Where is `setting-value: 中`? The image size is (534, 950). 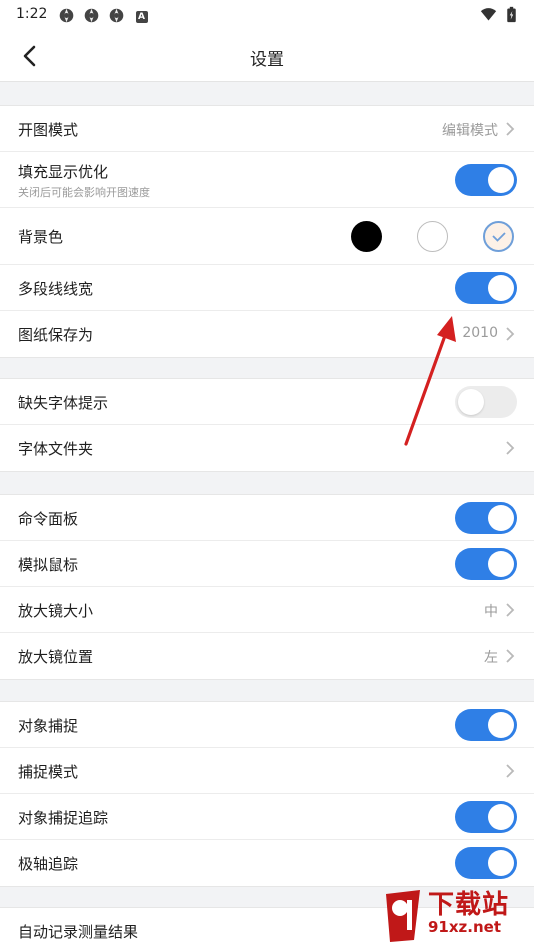 setting-value: 中 is located at coordinates (491, 612).